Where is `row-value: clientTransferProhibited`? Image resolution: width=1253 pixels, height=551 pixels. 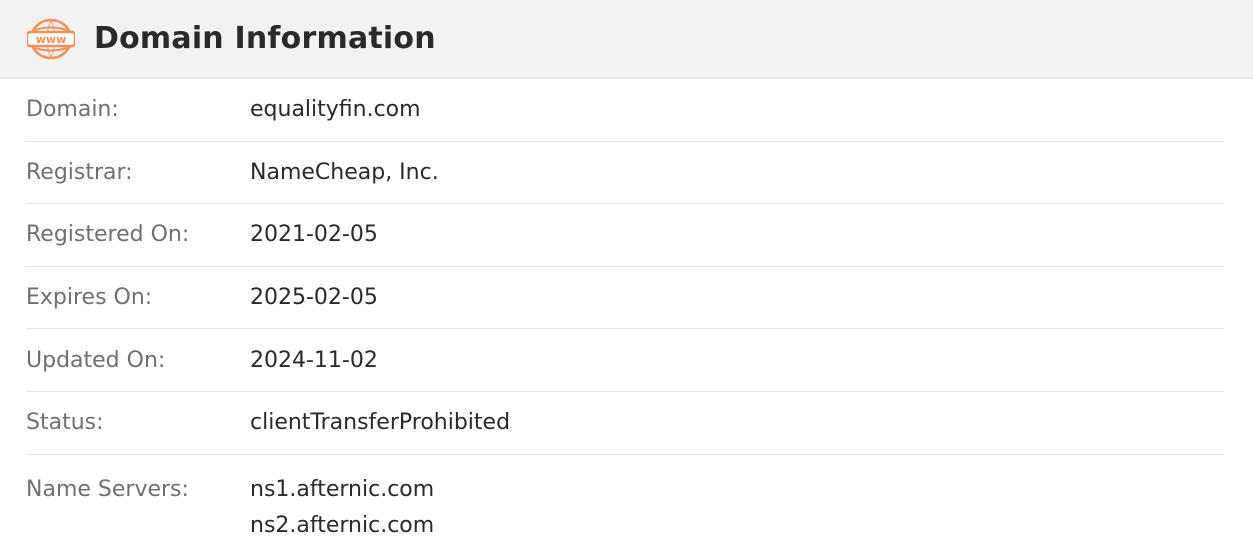 row-value: clientTransferProhibited is located at coordinates (380, 423).